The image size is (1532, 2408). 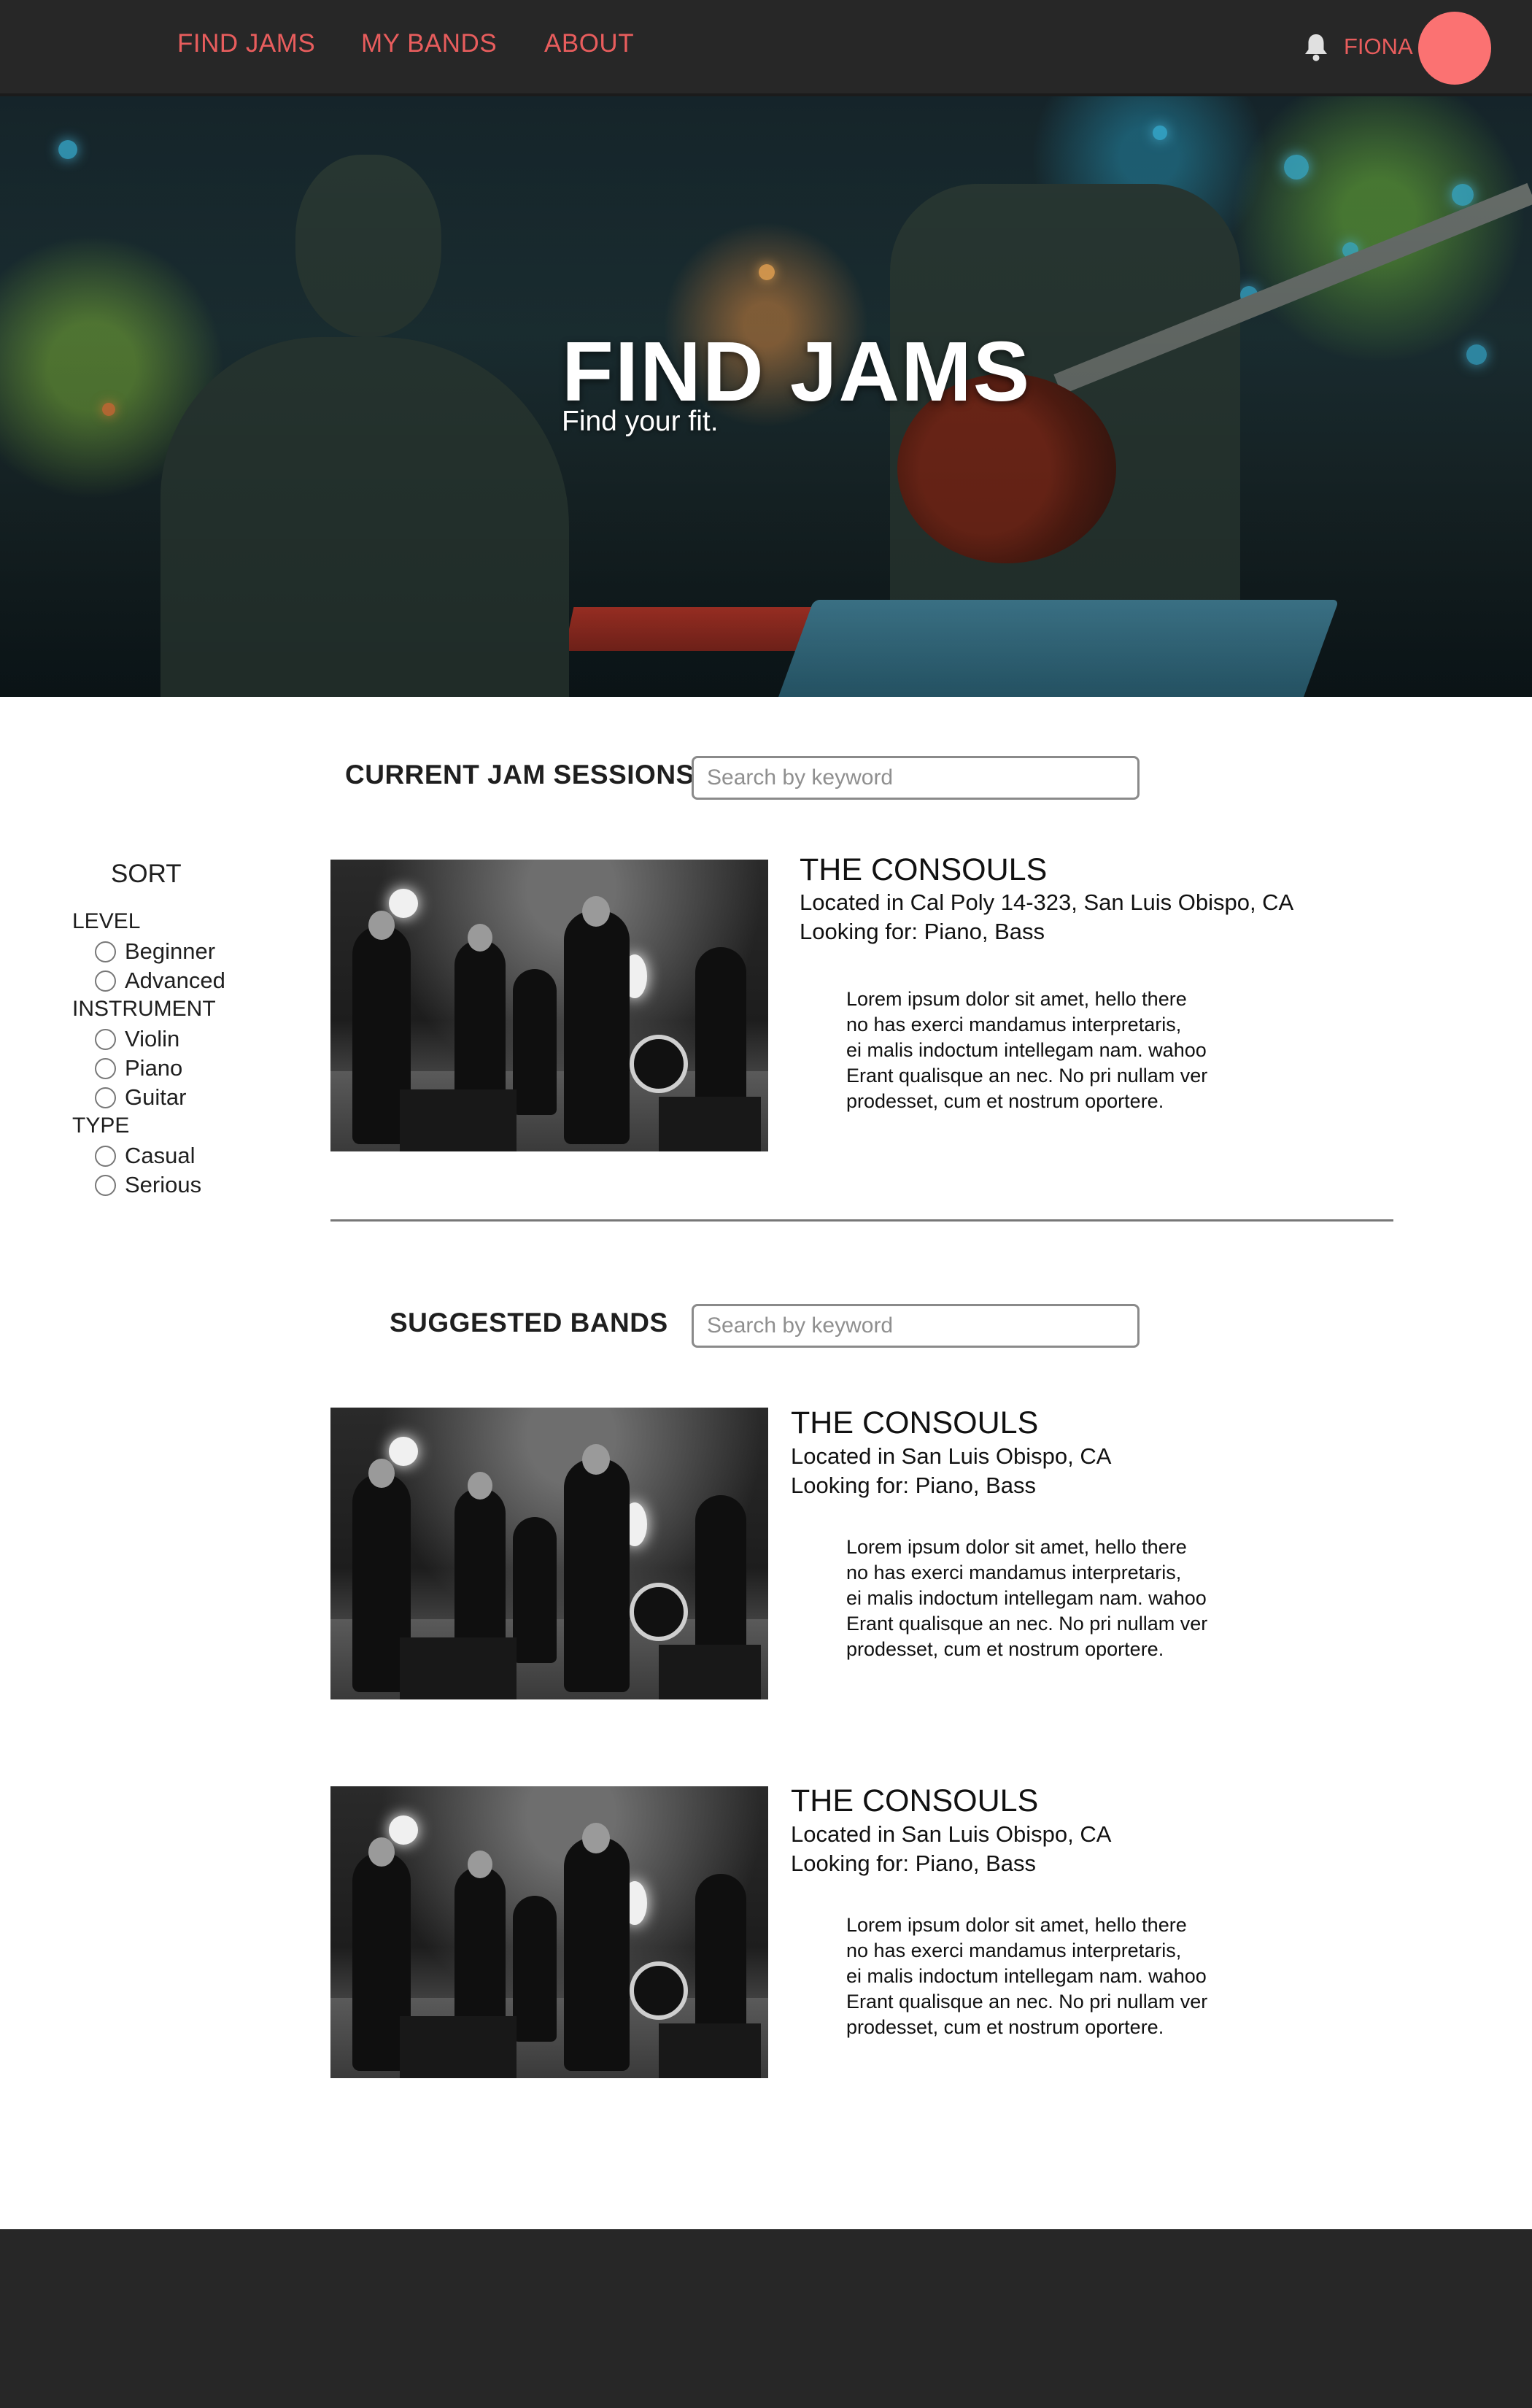 What do you see at coordinates (175, 980) in the screenshot?
I see `filter-option-label: Advanced` at bounding box center [175, 980].